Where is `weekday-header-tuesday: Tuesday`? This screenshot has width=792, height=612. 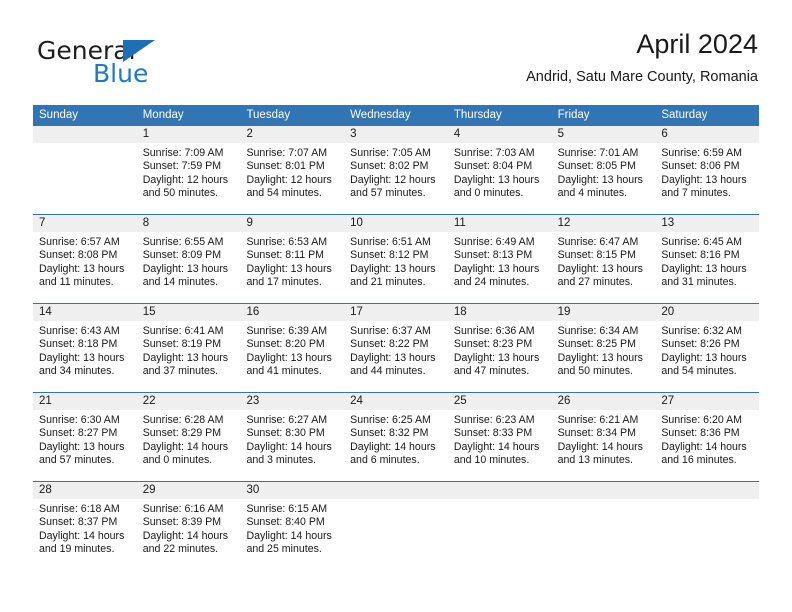
weekday-header-tuesday: Tuesday is located at coordinates (268, 115).